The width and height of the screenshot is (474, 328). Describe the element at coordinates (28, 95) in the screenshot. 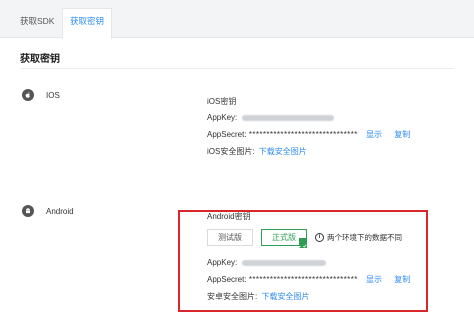

I see `apple-icon` at that location.